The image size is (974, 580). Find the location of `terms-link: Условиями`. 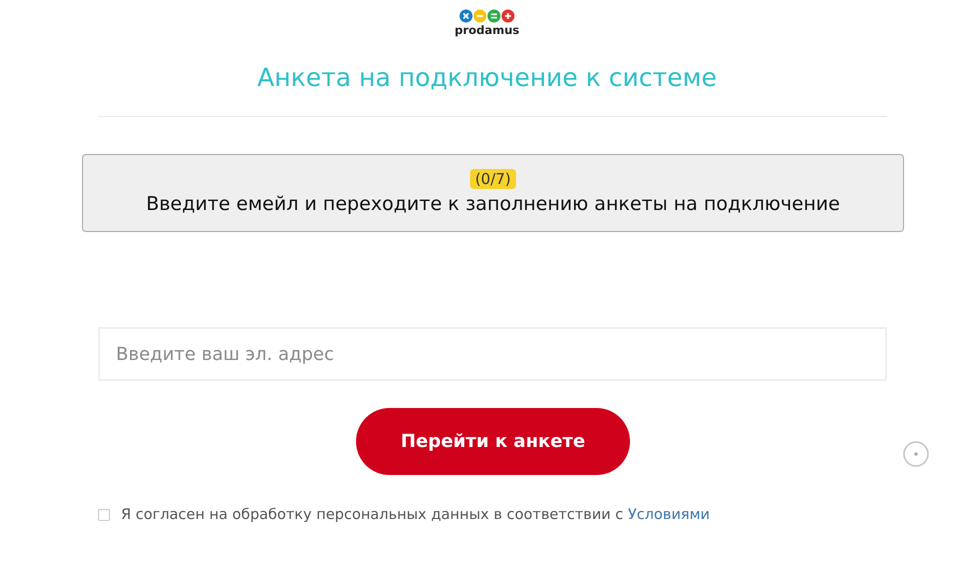

terms-link: Условиями is located at coordinates (669, 515).